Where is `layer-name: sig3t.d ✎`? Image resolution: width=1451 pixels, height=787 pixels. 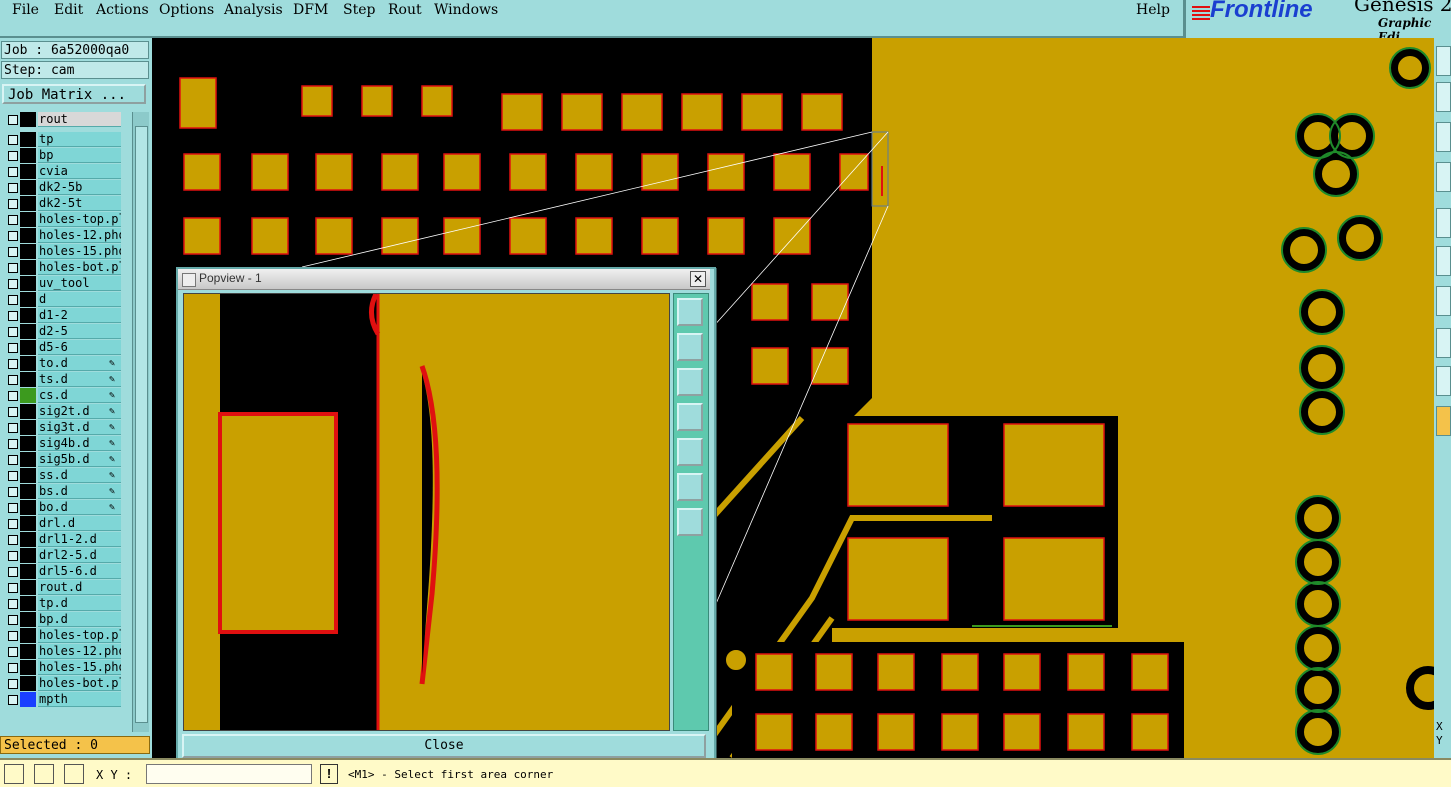
layer-name: sig3t.d ✎ is located at coordinates (79, 427).